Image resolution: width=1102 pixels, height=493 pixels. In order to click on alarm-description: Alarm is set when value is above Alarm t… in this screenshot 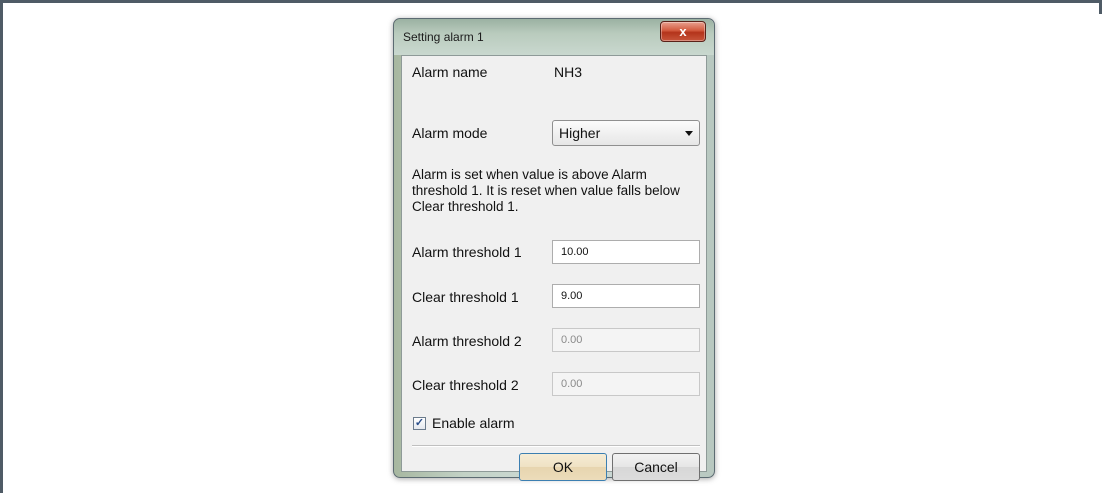, I will do `click(546, 190)`.